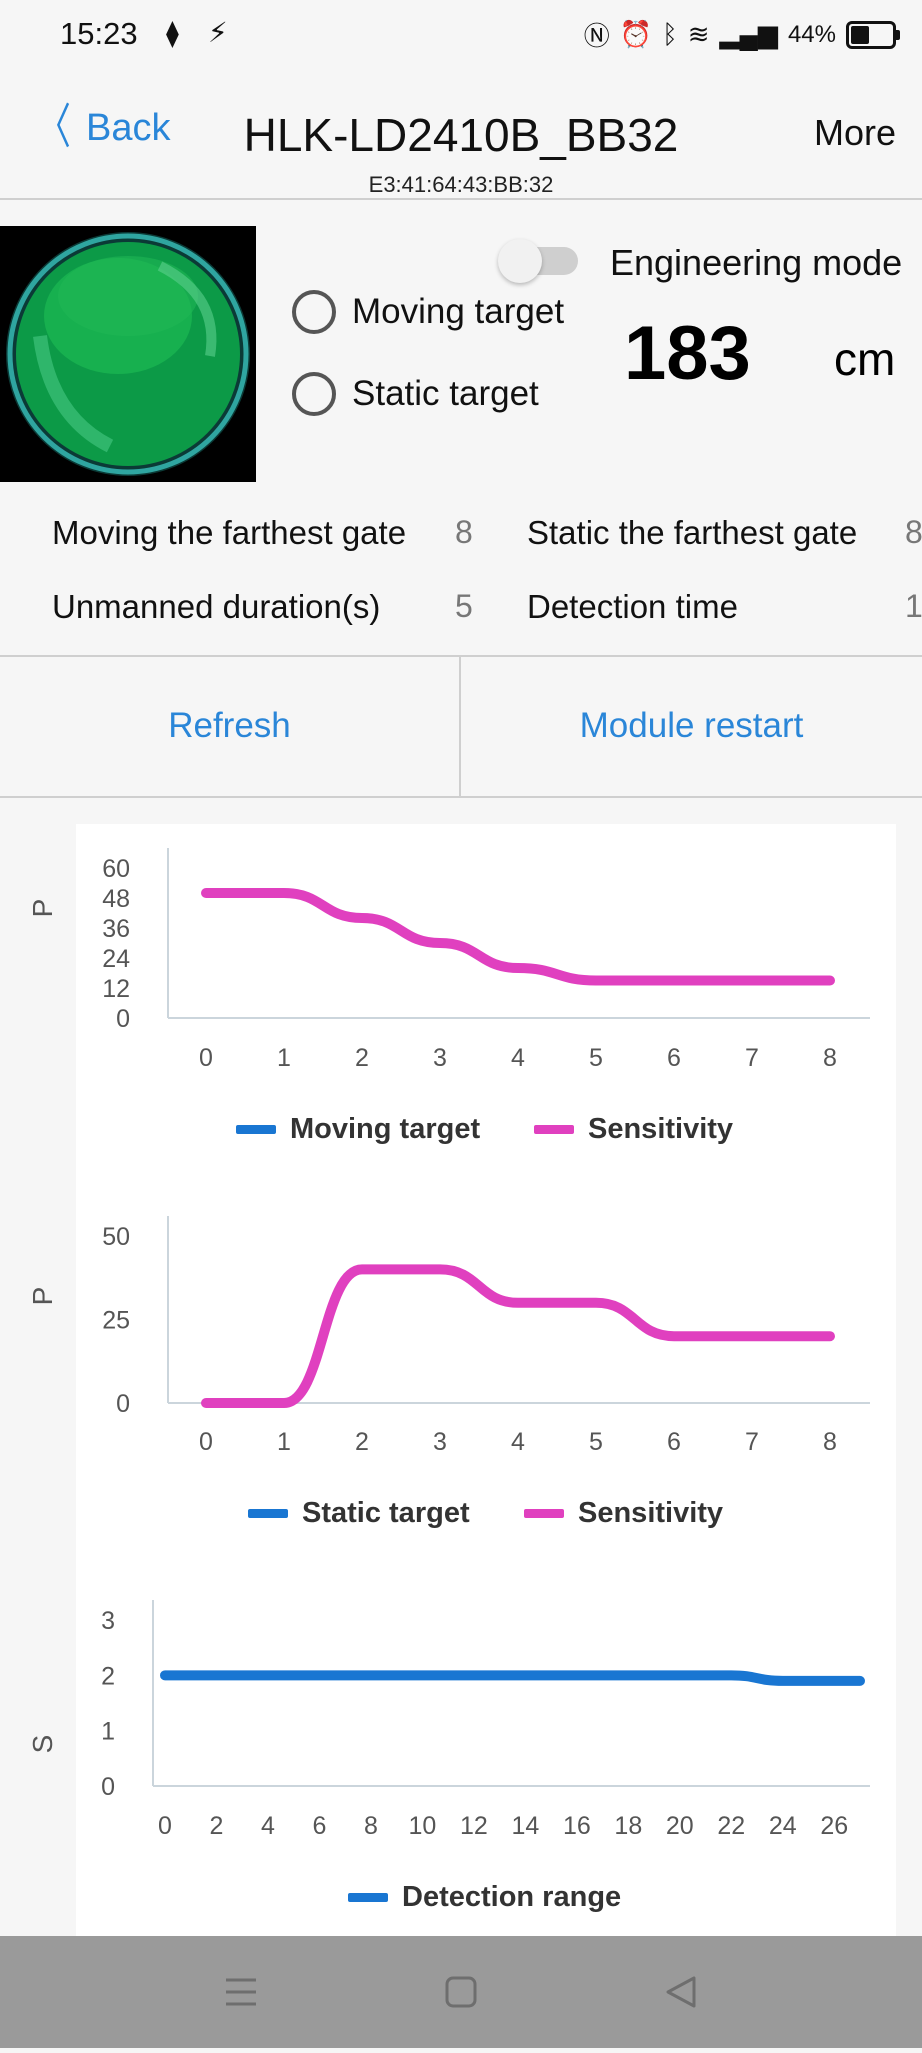  I want to click on legend-label: Moving target, so click(385, 1129).